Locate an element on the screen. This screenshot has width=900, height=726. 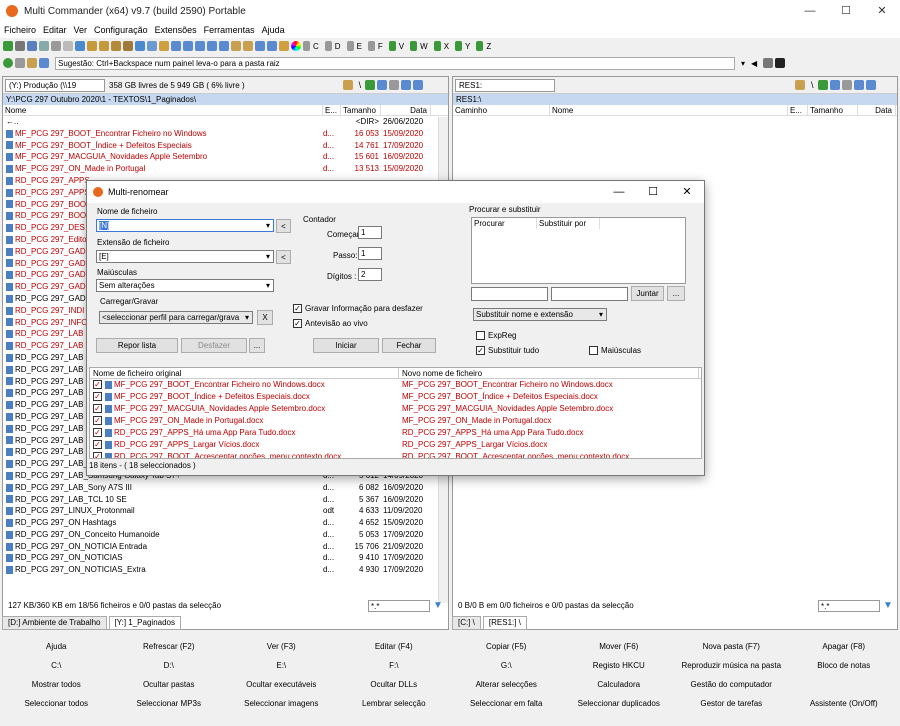
menu-configuracao: Configuração is located at coordinates (121, 30).